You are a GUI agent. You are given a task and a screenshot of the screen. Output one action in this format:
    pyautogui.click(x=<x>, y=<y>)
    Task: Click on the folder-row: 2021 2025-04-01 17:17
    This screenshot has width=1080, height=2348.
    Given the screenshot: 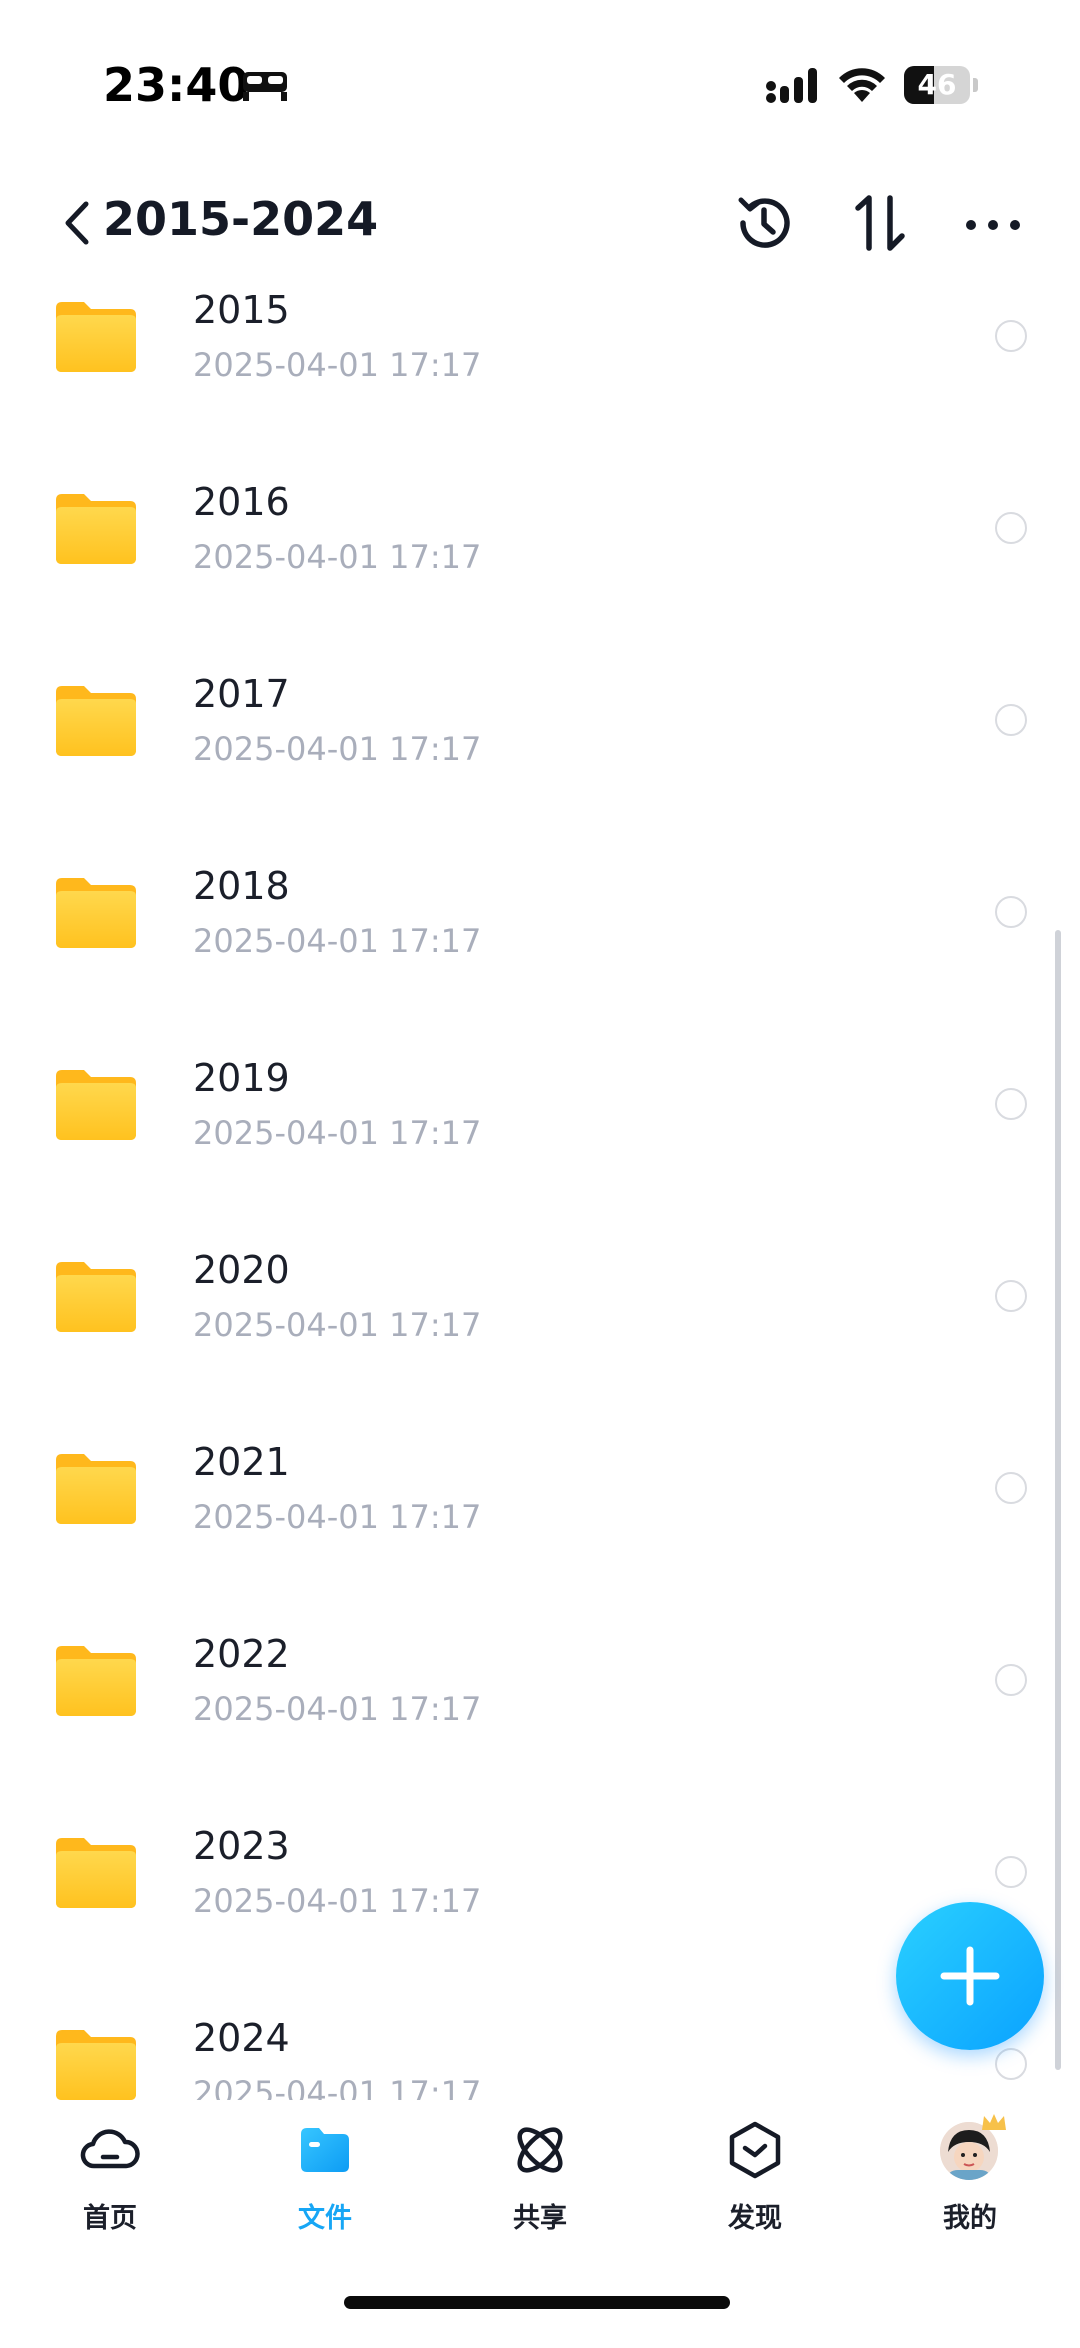 What is the action you would take?
    pyautogui.click(x=520, y=1539)
    